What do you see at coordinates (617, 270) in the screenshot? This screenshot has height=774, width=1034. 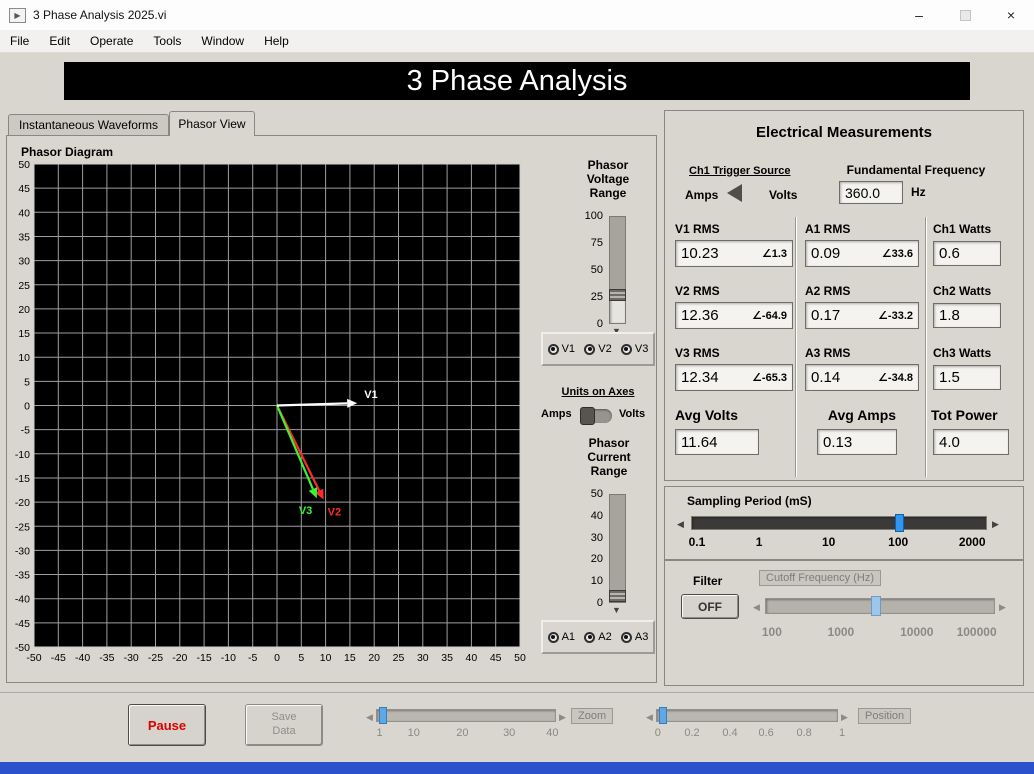 I see `voltage-range-track` at bounding box center [617, 270].